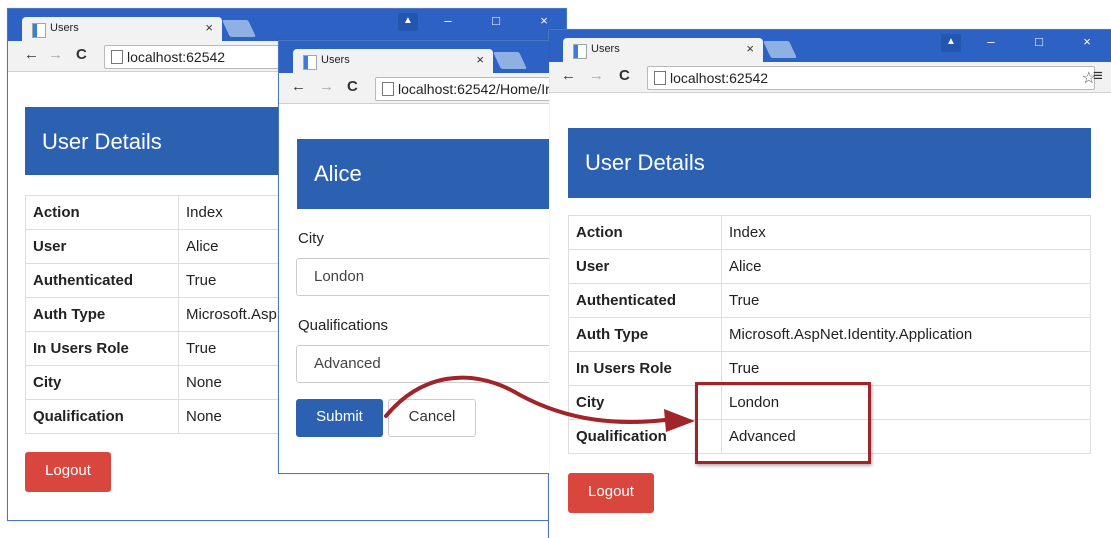 Image resolution: width=1111 pixels, height=538 pixels. What do you see at coordinates (102, 382) in the screenshot?
I see `row-key: City` at bounding box center [102, 382].